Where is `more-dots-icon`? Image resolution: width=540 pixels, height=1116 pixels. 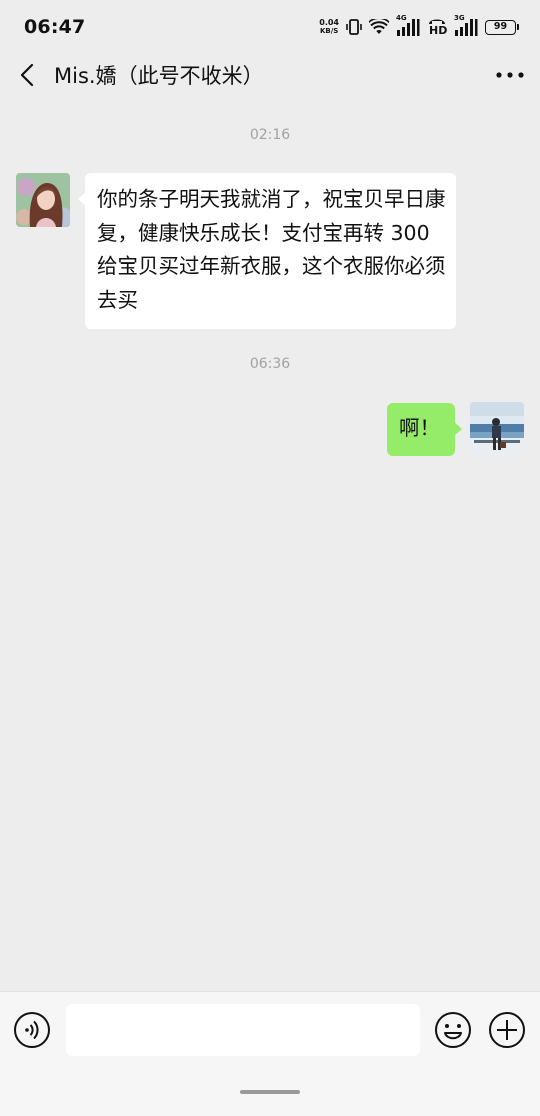 more-dots-icon is located at coordinates (510, 75).